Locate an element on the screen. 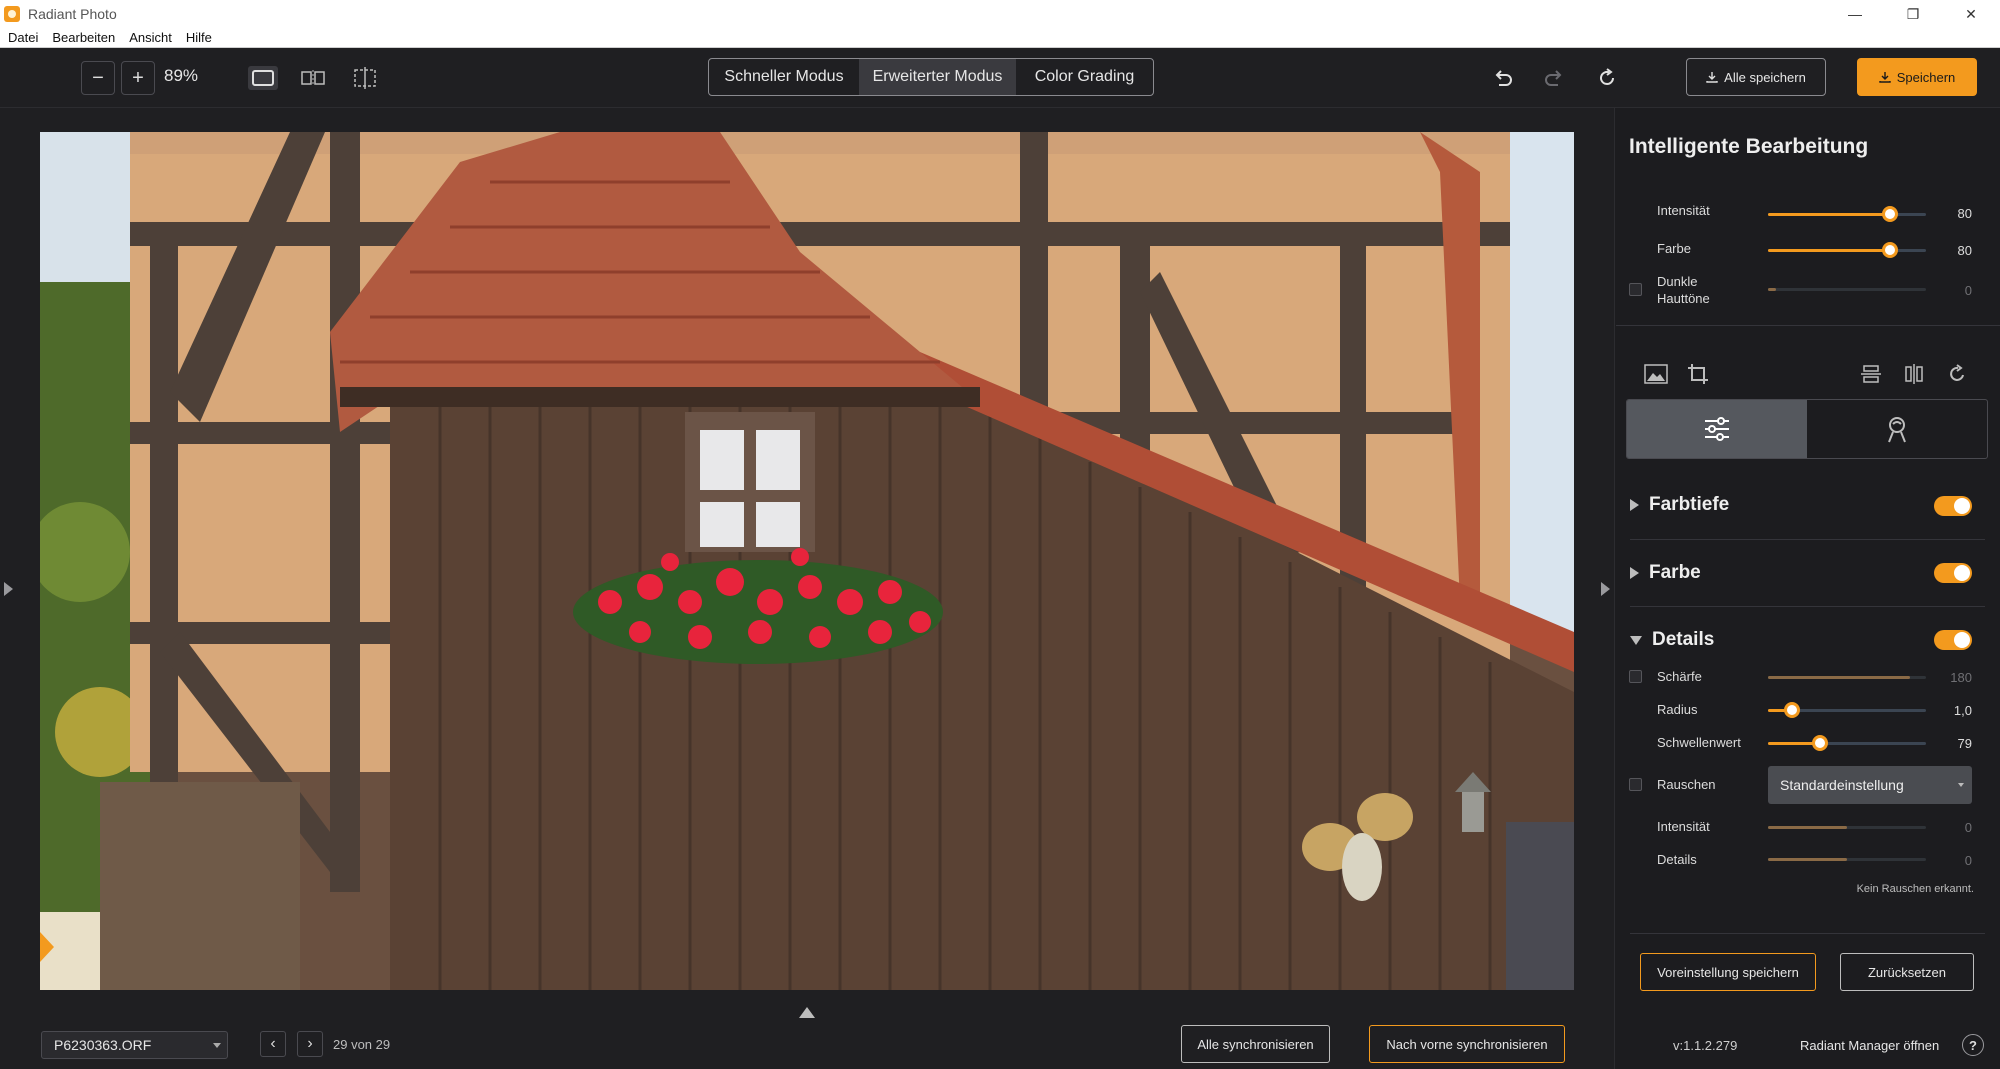  split-view-icon is located at coordinates (313, 78).